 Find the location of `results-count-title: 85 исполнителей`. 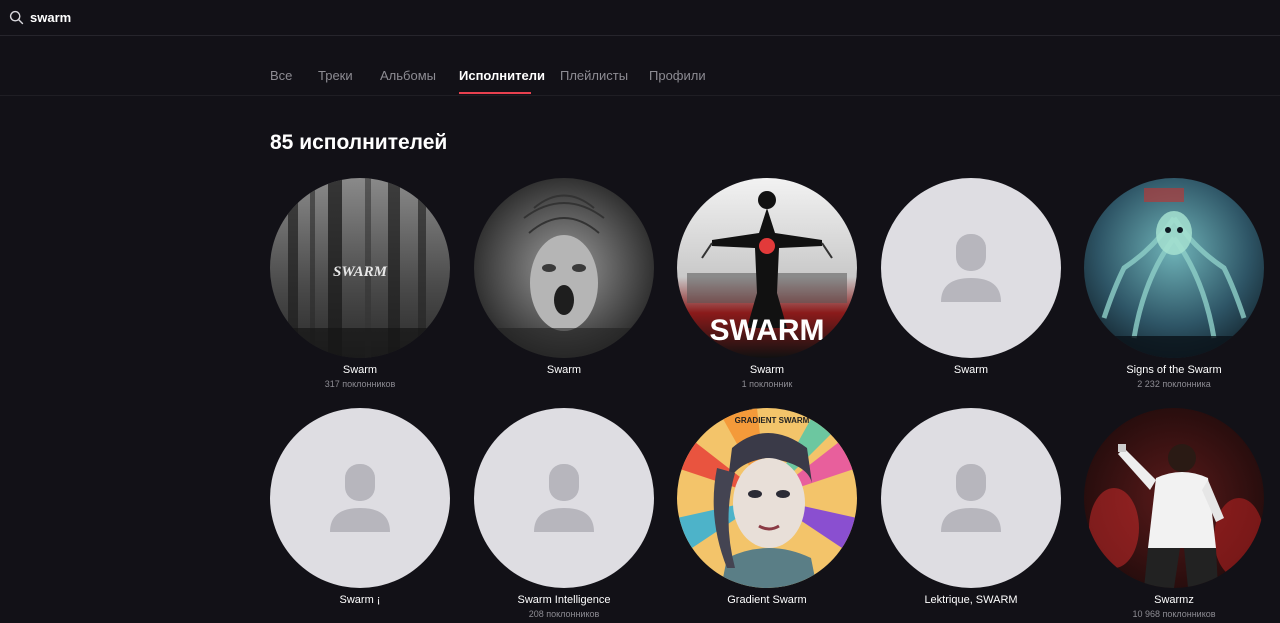

results-count-title: 85 исполнителей is located at coordinates (359, 142).